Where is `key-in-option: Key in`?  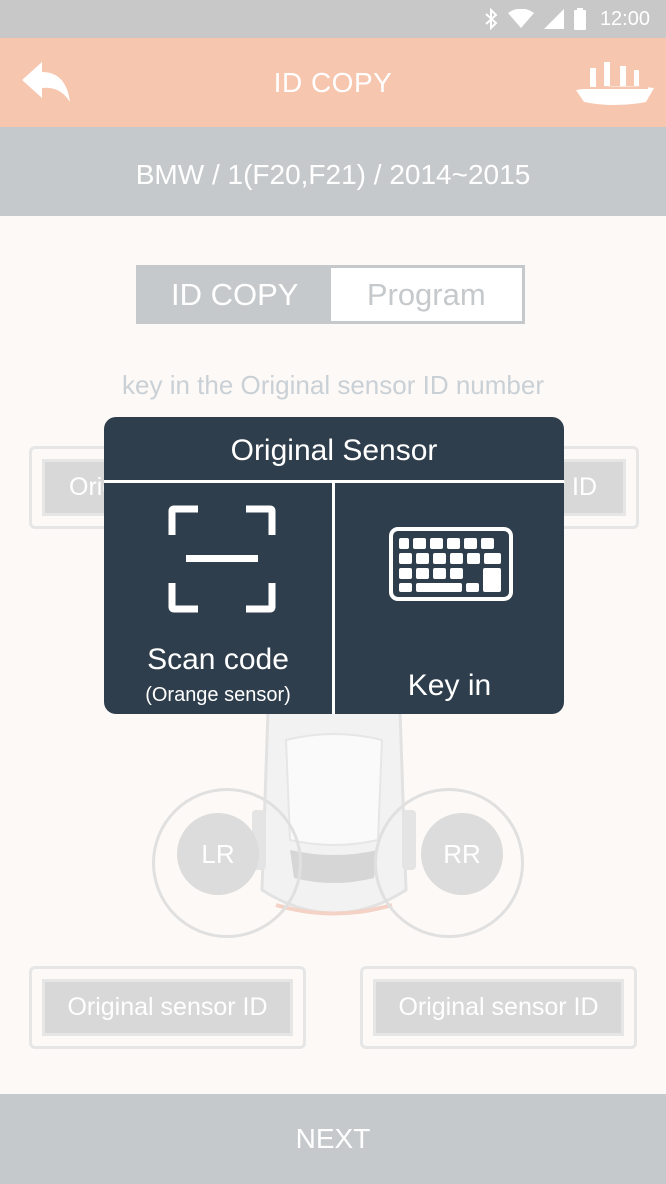 key-in-option: Key in is located at coordinates (449, 598).